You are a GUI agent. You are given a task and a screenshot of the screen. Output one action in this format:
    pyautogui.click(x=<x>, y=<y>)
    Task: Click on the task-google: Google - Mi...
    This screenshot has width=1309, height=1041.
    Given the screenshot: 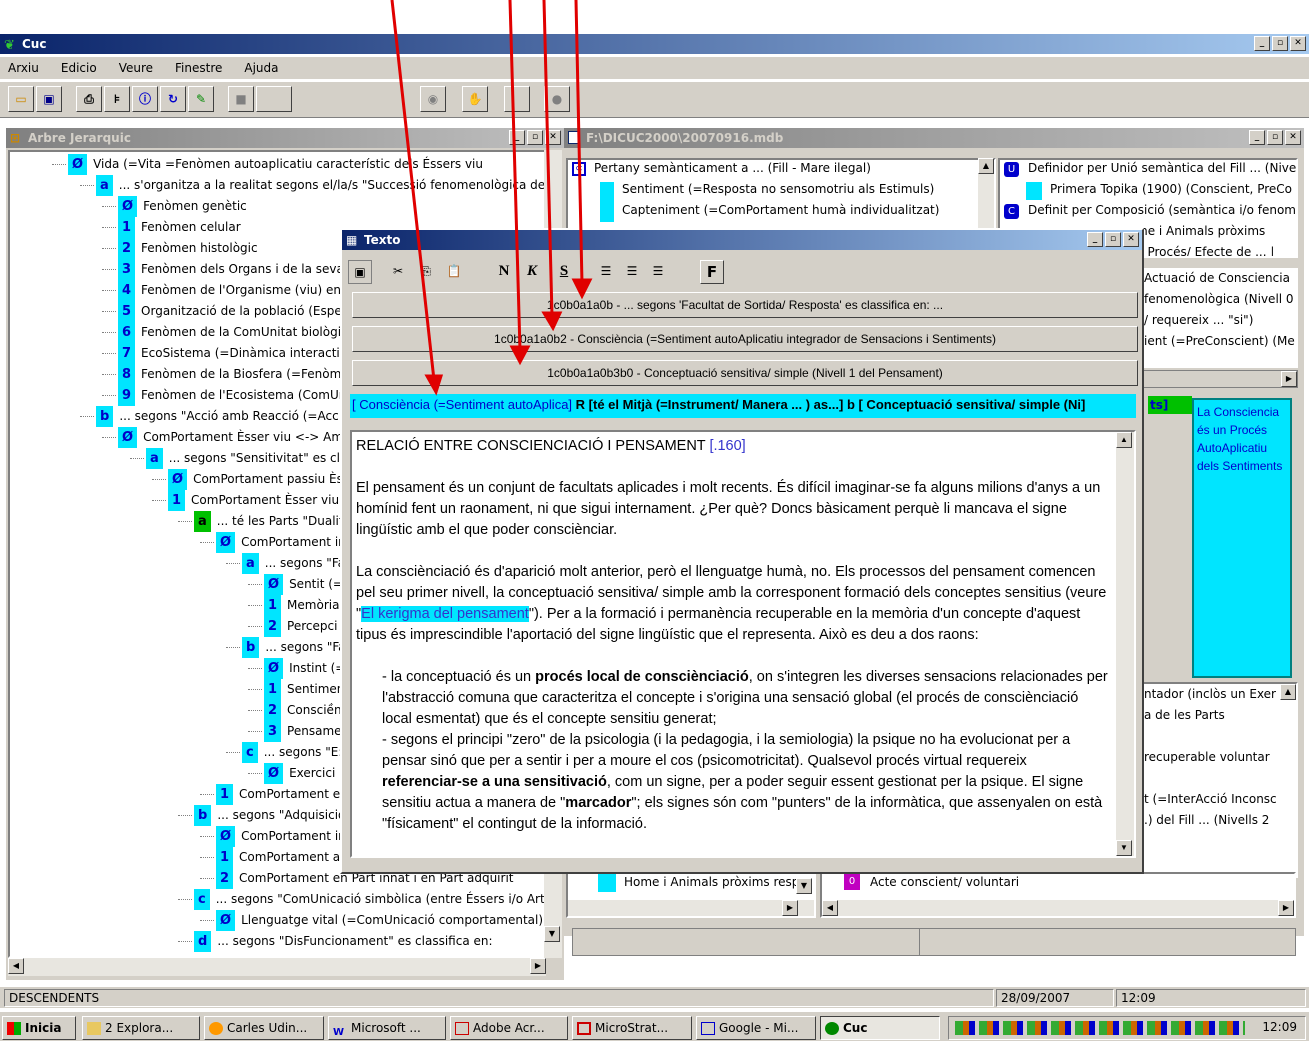 What is the action you would take?
    pyautogui.click(x=756, y=1028)
    